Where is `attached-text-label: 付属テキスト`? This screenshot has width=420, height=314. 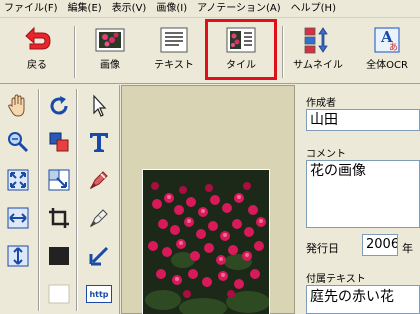 attached-text-label: 付属テキスト is located at coordinates (336, 279).